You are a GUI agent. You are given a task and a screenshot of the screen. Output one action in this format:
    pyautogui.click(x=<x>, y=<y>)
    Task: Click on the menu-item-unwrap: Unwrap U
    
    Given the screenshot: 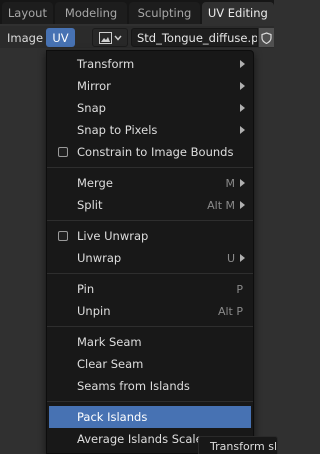 What is the action you would take?
    pyautogui.click(x=150, y=258)
    